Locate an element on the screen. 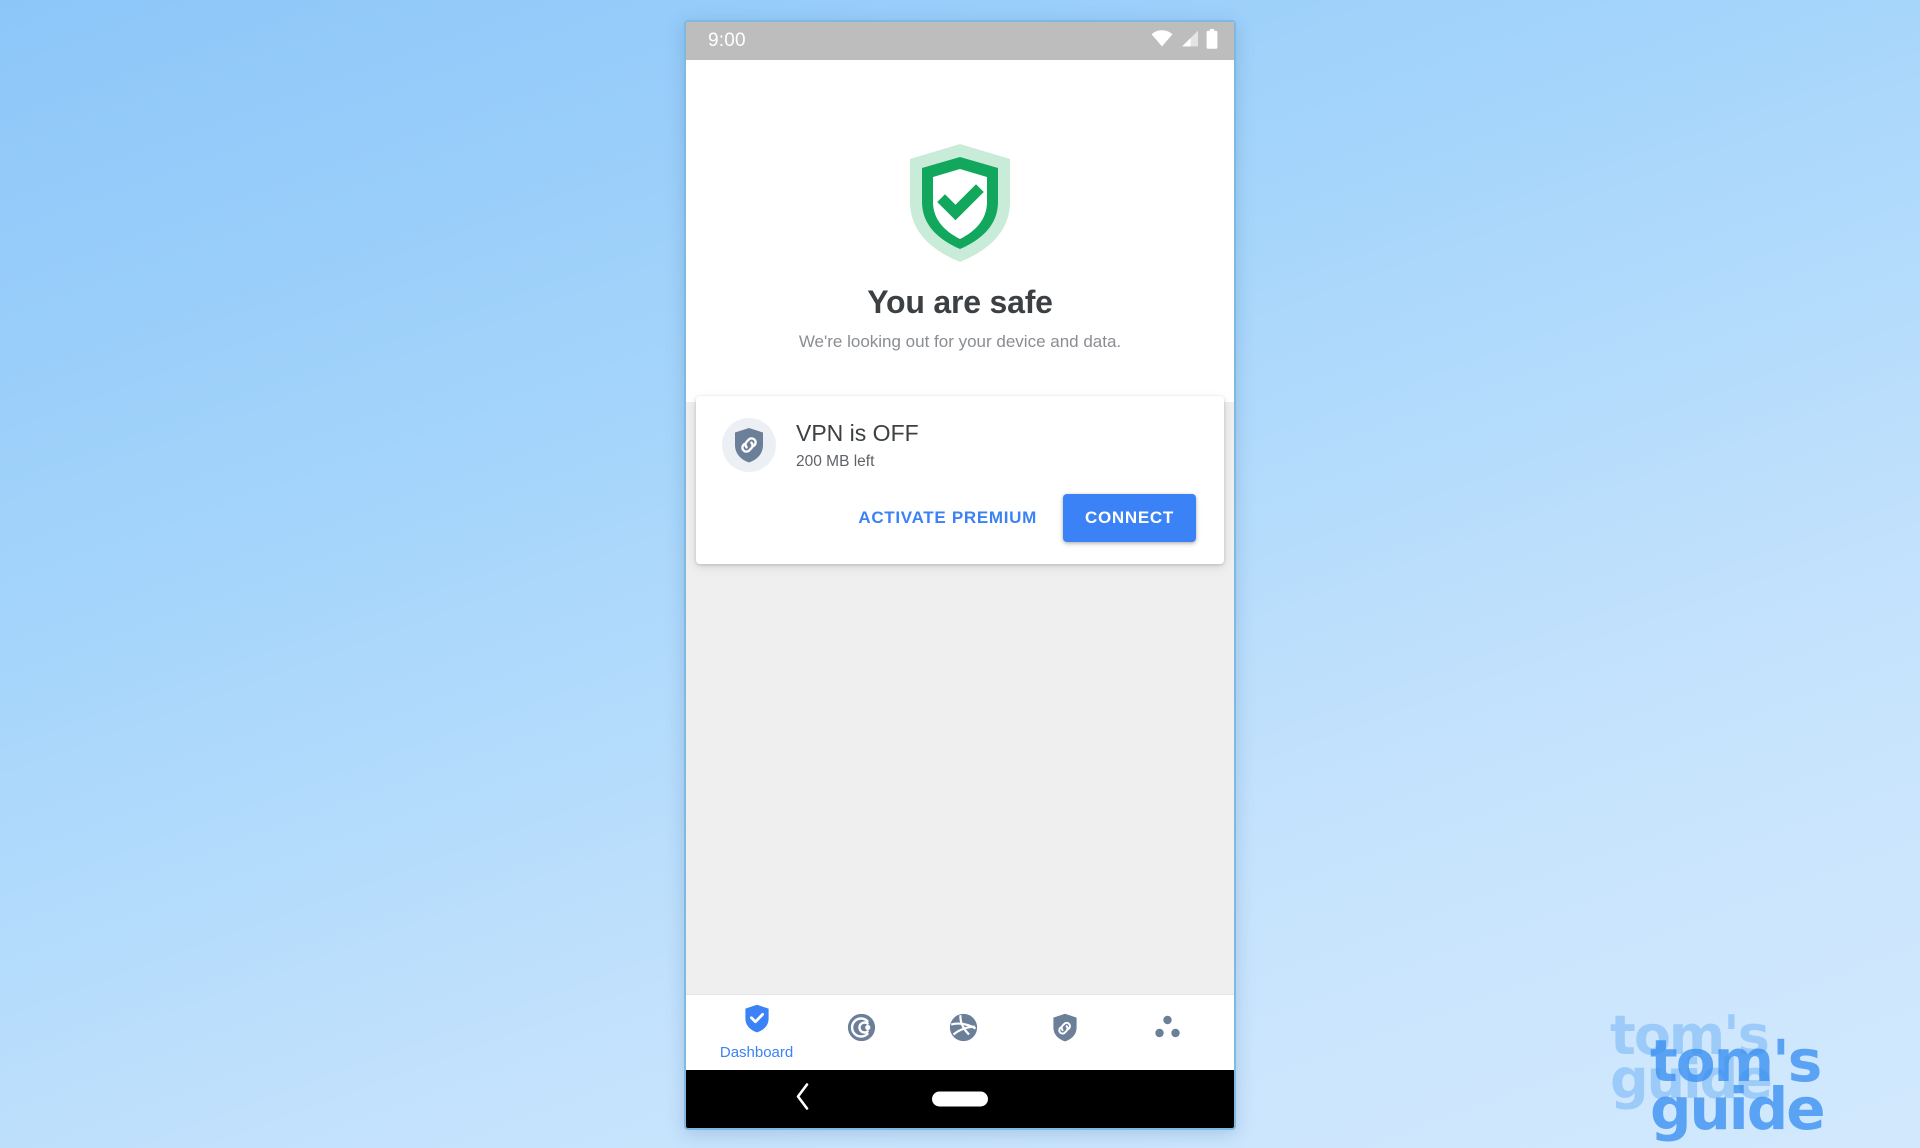  globe-network-icon is located at coordinates (963, 1030).